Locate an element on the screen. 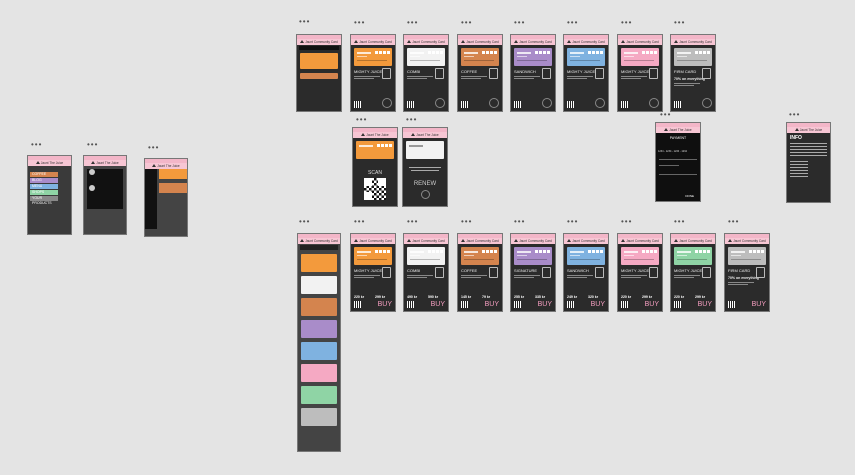  refresh-icon is located at coordinates (425, 194).